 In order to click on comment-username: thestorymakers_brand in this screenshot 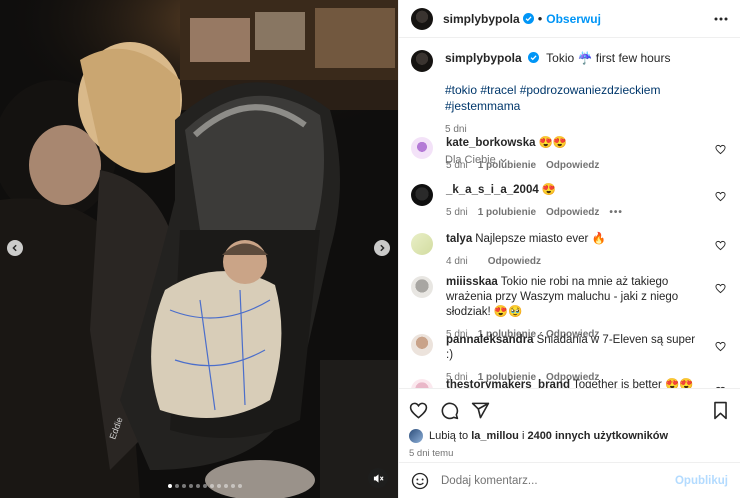, I will do `click(508, 383)`.